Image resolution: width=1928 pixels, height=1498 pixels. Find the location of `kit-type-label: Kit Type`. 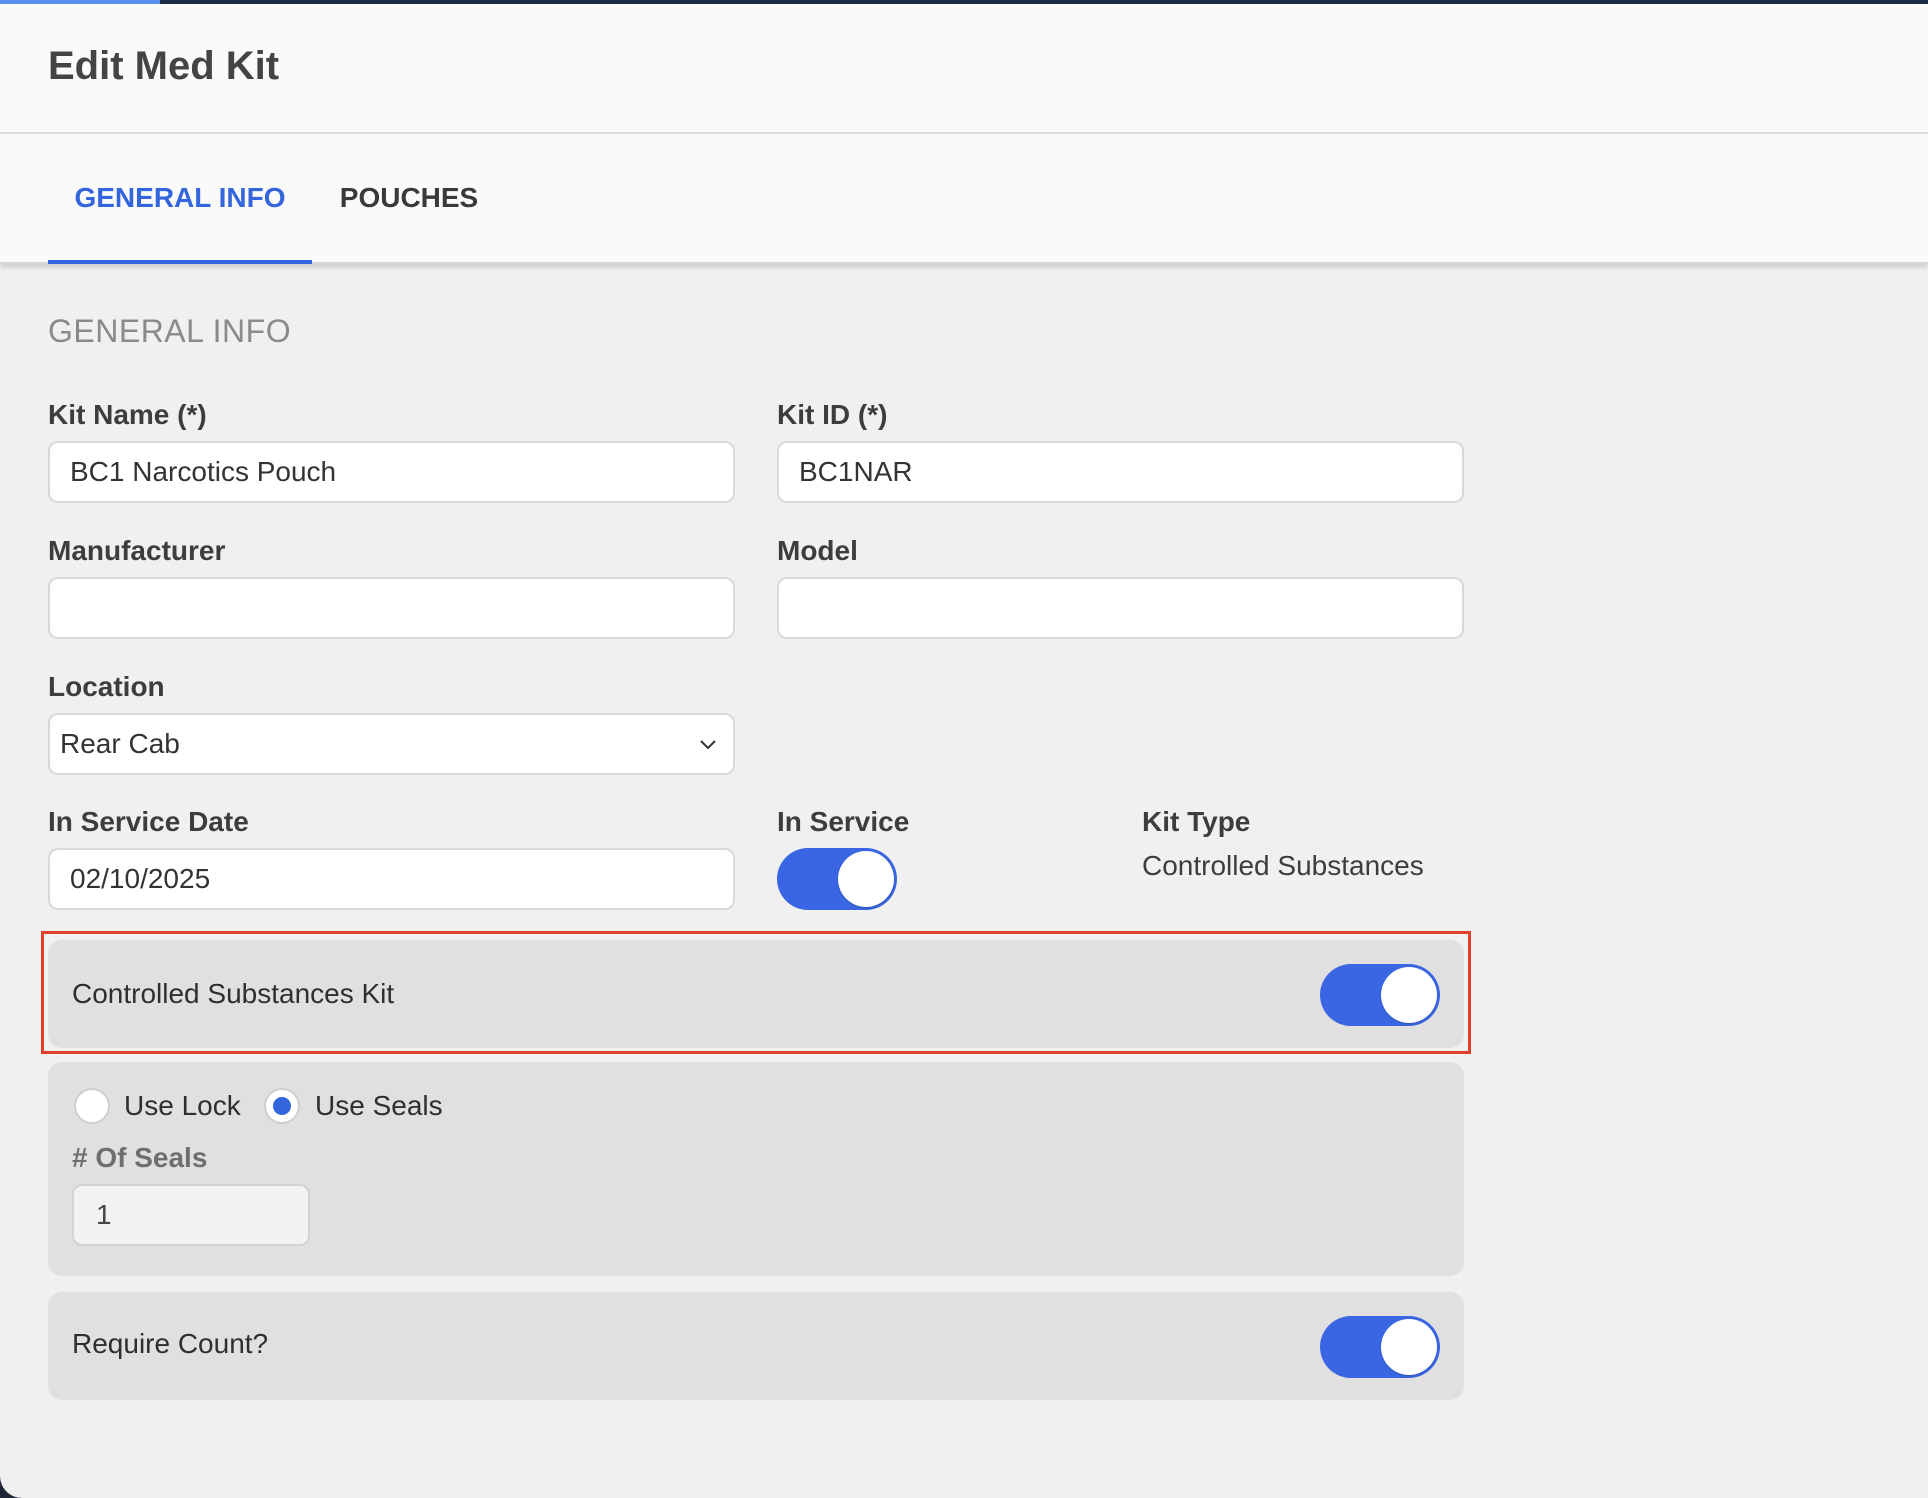

kit-type-label: Kit Type is located at coordinates (1196, 821).